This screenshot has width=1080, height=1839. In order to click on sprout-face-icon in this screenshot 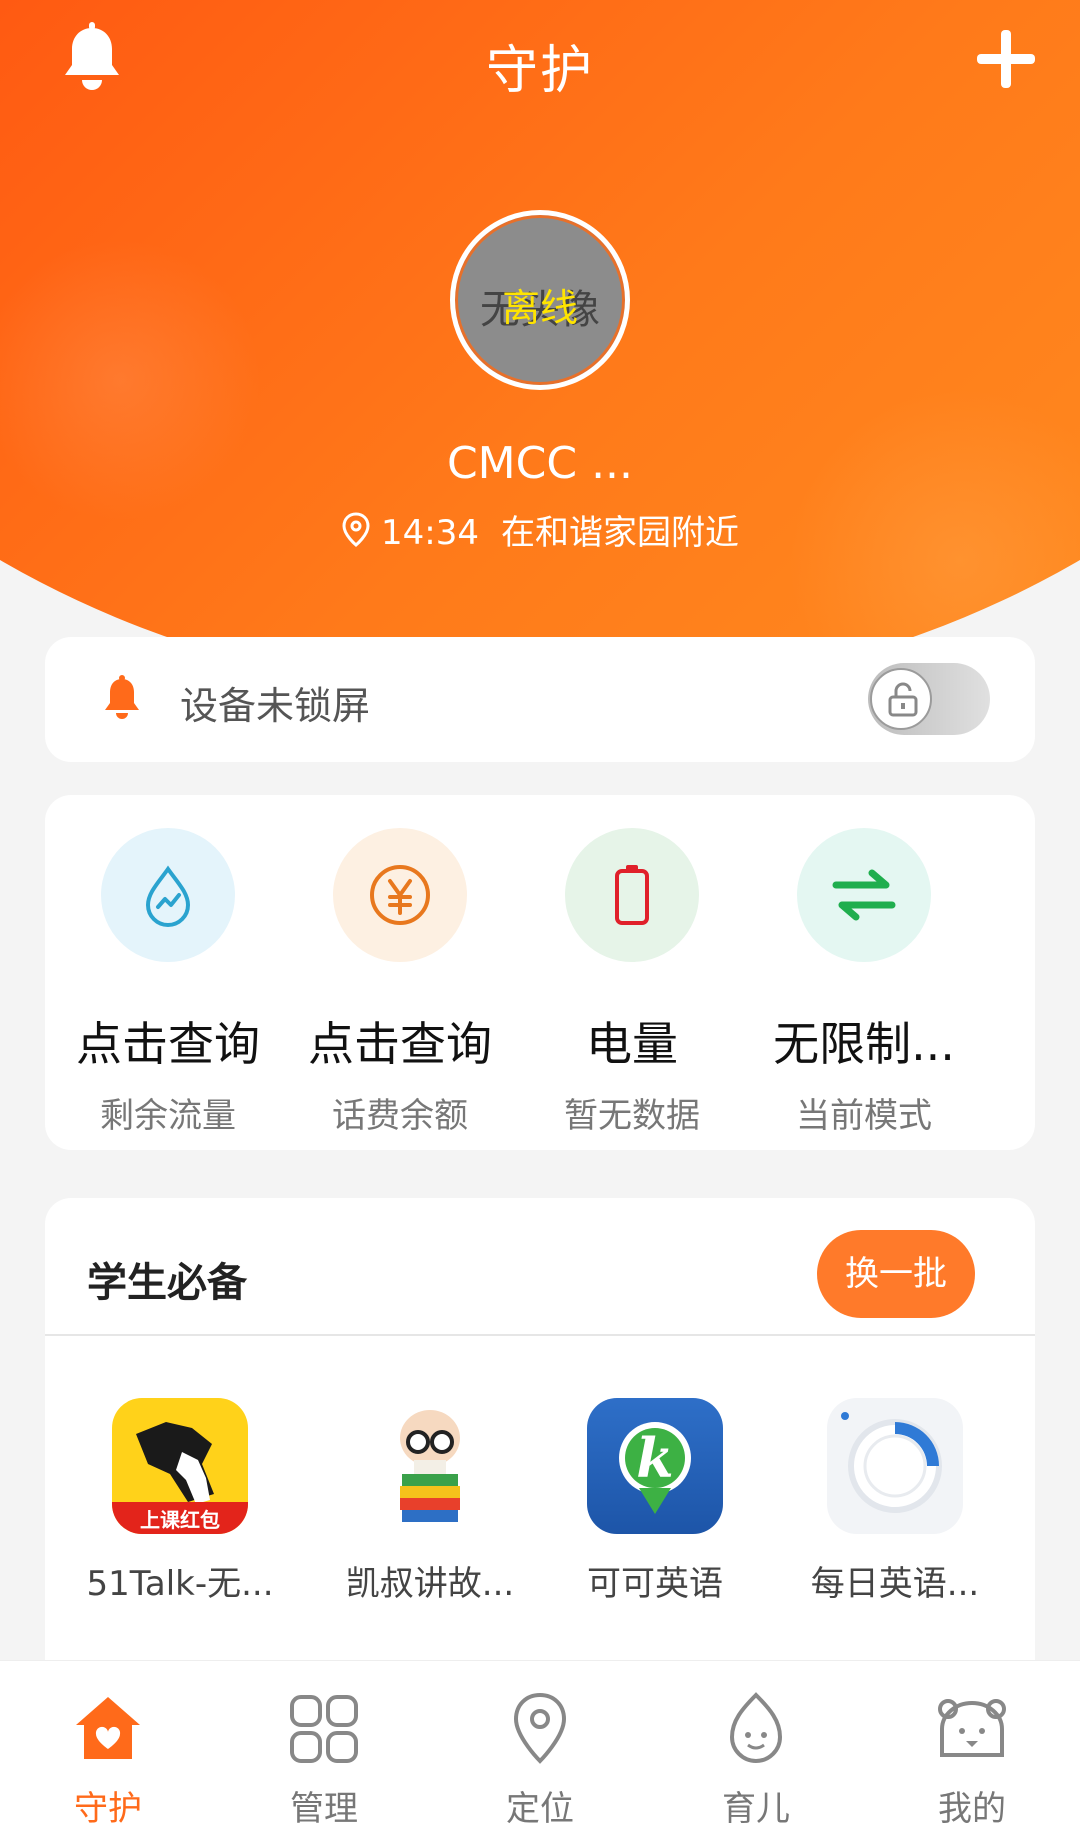, I will do `click(756, 1727)`.